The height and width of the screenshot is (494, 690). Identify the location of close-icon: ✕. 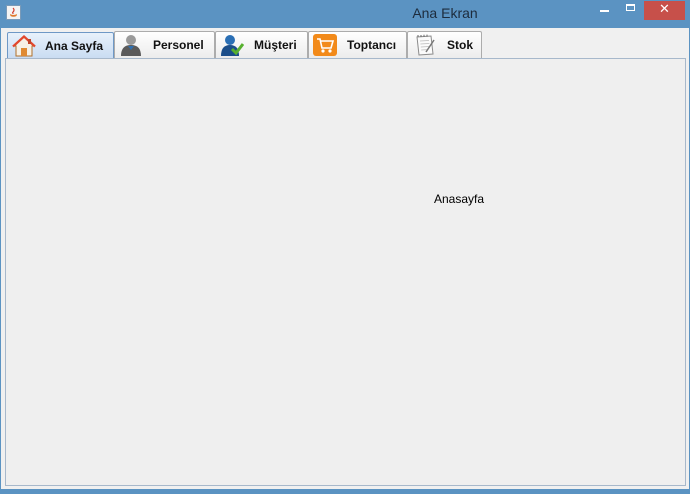
(664, 9).